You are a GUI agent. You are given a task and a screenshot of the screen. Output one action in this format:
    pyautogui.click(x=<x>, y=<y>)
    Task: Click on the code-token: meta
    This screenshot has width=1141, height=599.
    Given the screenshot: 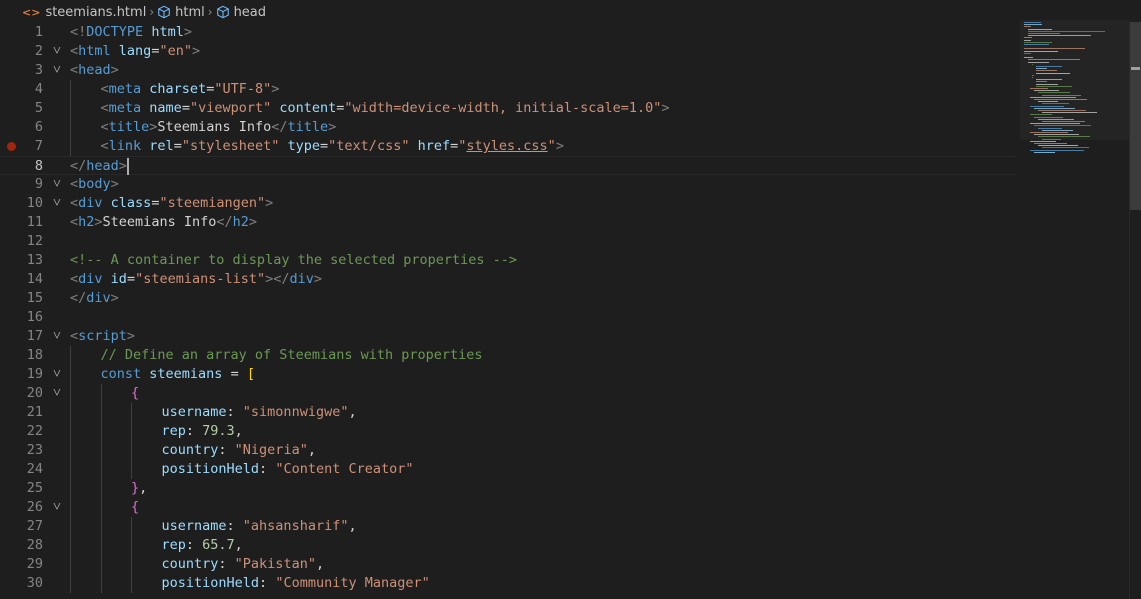 What is the action you would take?
    pyautogui.click(x=125, y=108)
    